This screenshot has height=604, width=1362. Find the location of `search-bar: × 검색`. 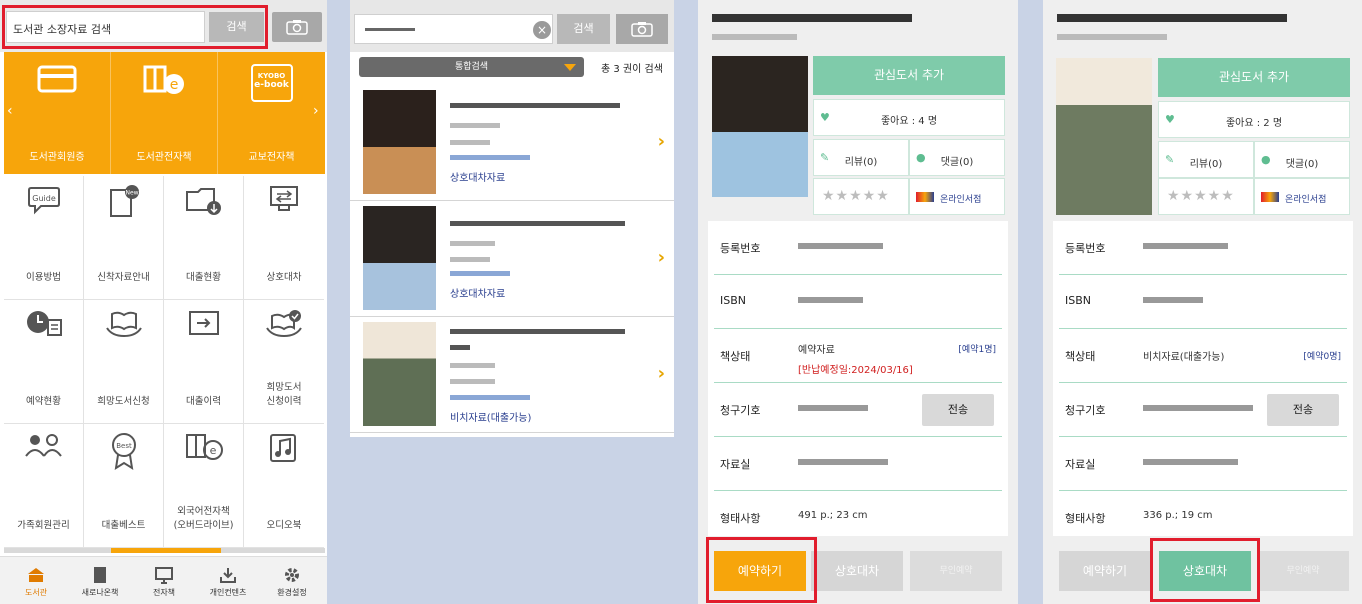

search-bar: × 검색 is located at coordinates (512, 26).